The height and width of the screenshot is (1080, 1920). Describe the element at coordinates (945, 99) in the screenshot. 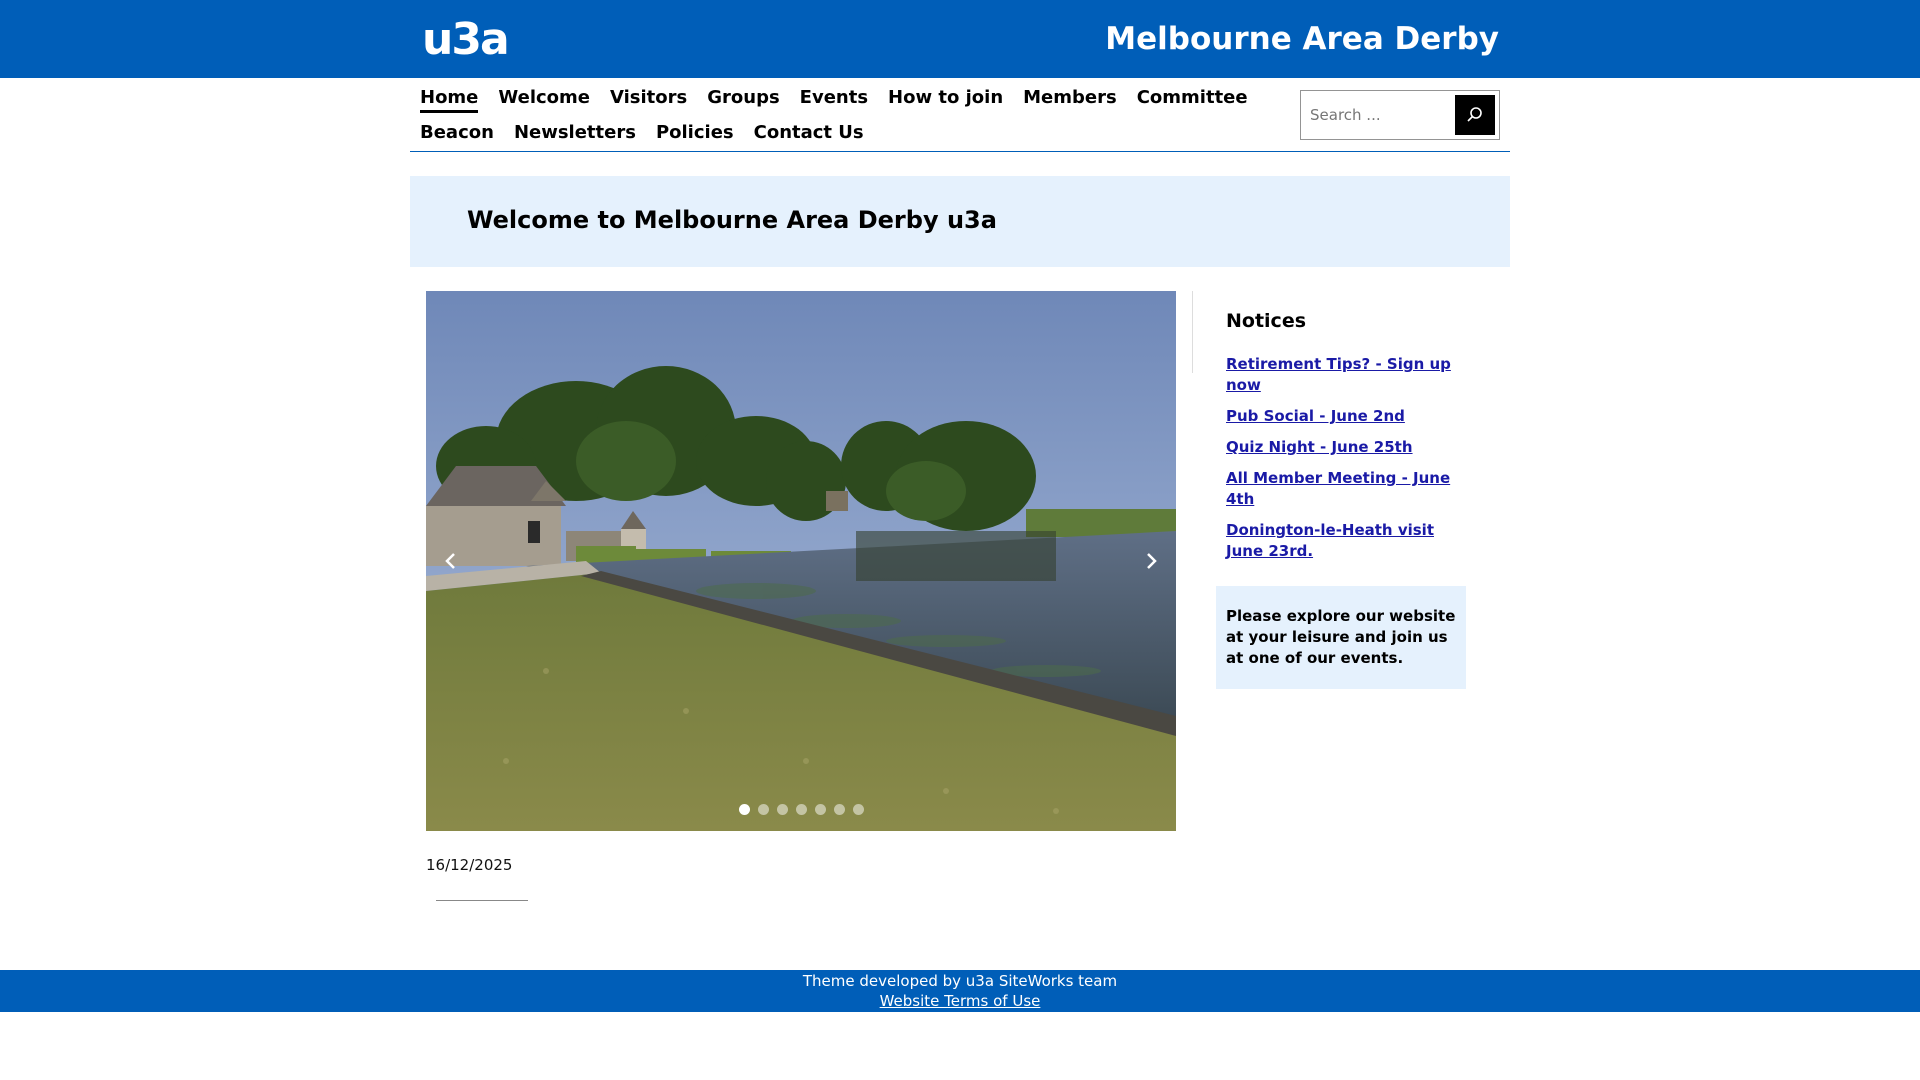

I see `nav-item-how-to-join: How to join` at that location.